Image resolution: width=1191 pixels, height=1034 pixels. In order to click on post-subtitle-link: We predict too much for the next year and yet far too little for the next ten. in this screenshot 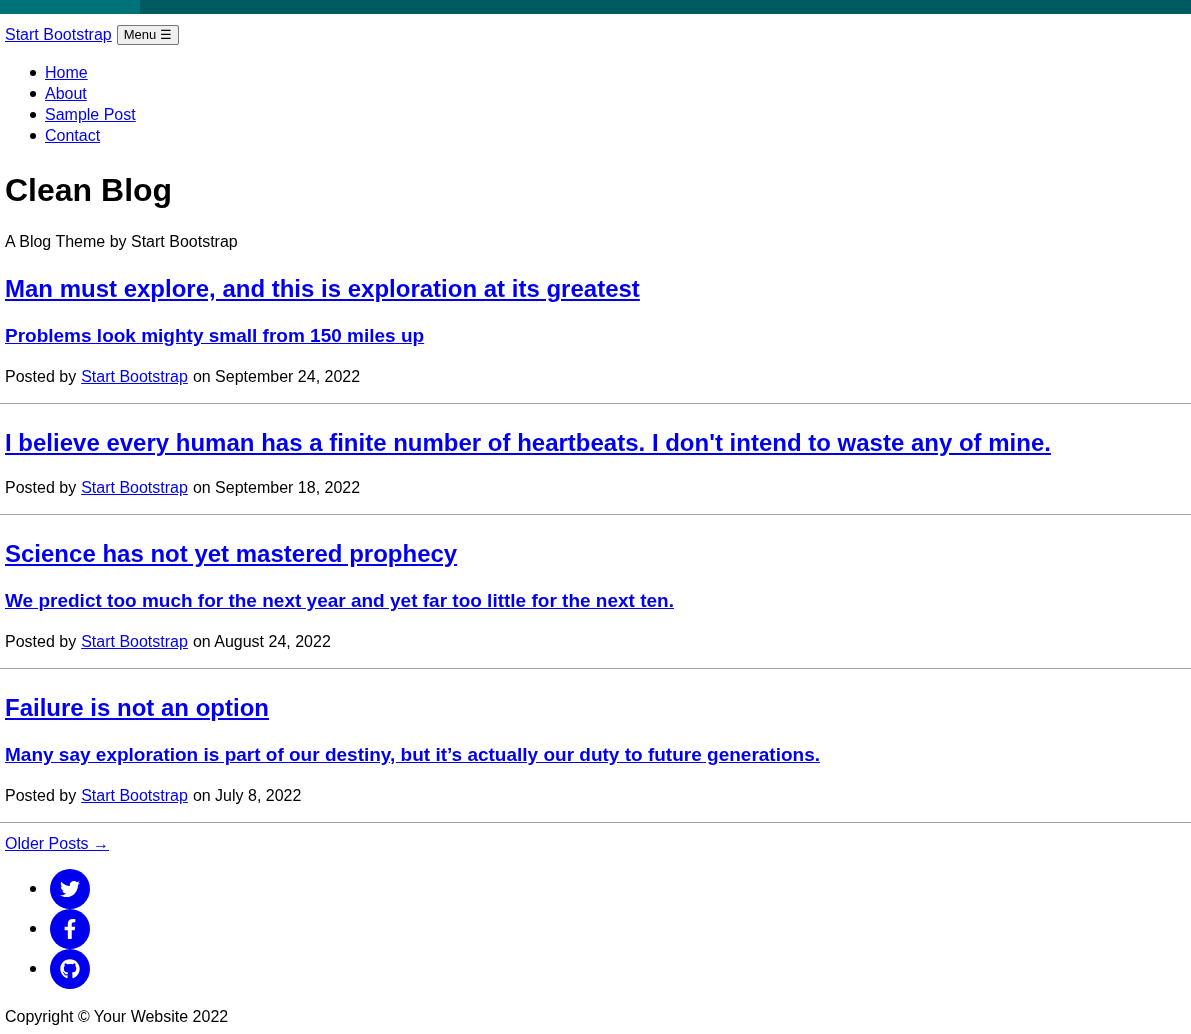, I will do `click(339, 600)`.